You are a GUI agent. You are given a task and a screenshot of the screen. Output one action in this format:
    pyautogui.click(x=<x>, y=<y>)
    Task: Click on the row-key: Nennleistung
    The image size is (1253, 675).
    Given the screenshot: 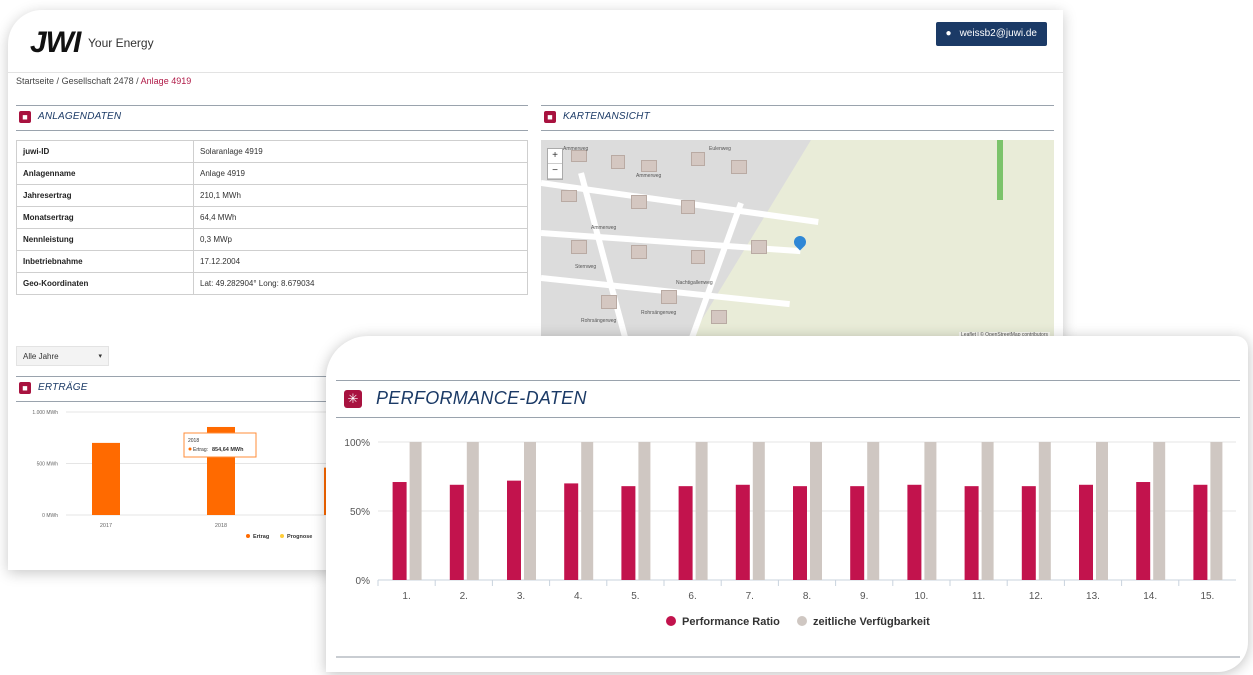 What is the action you would take?
    pyautogui.click(x=105, y=239)
    